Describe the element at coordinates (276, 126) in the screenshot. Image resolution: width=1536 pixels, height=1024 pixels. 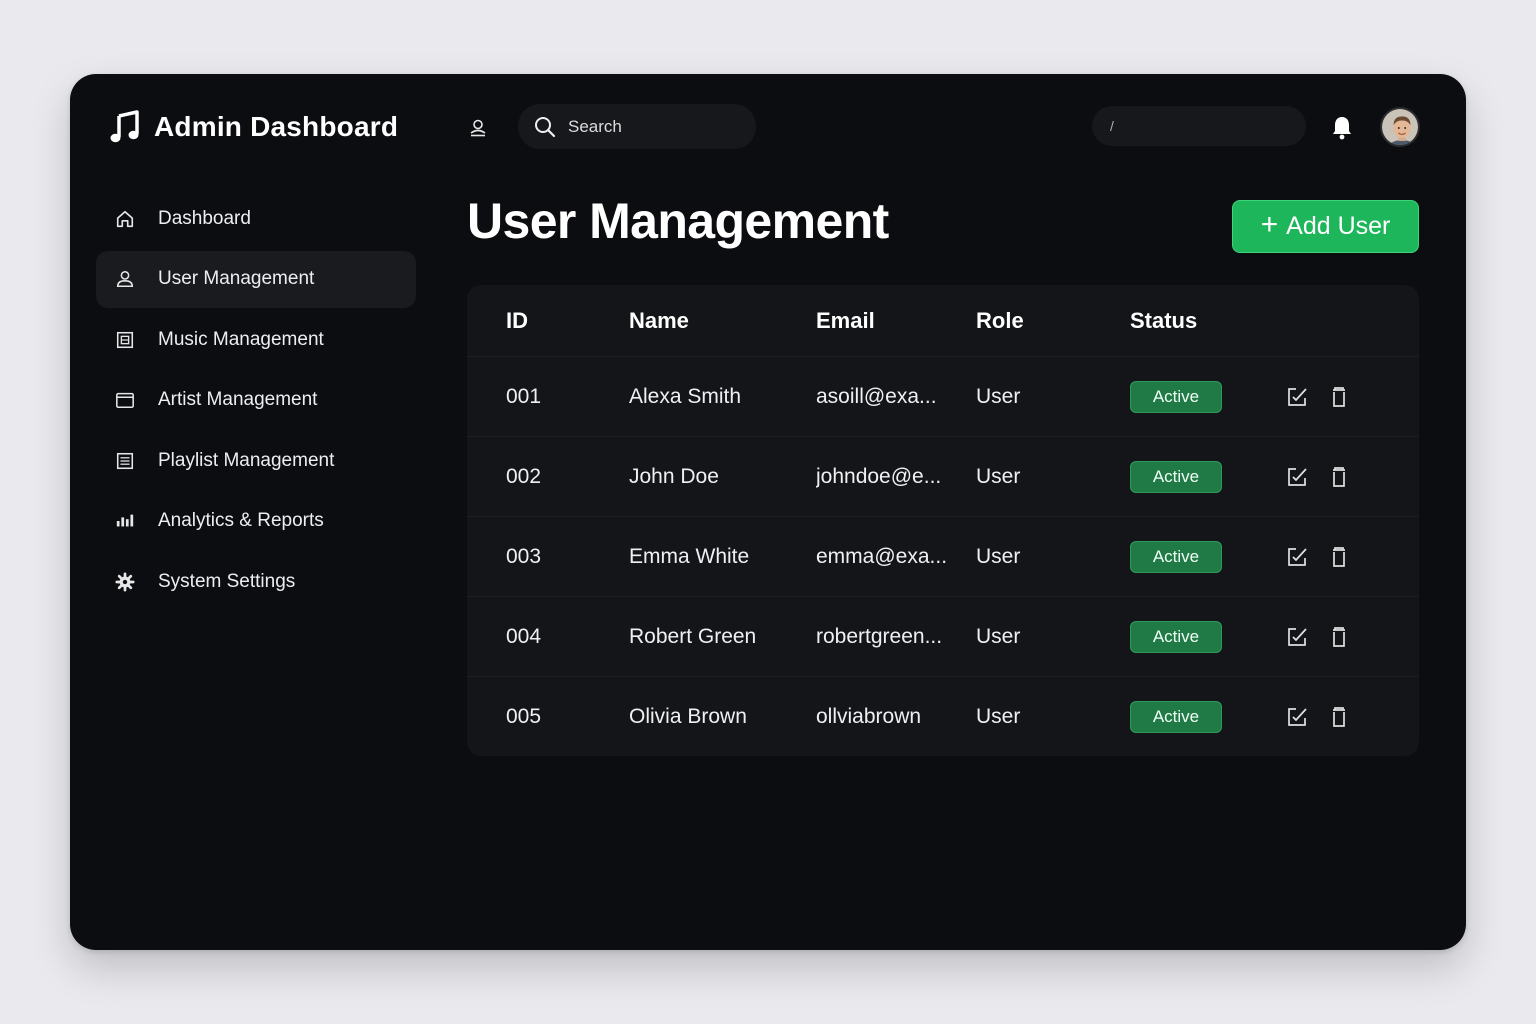
I see `app-title: Admin Dashboard` at that location.